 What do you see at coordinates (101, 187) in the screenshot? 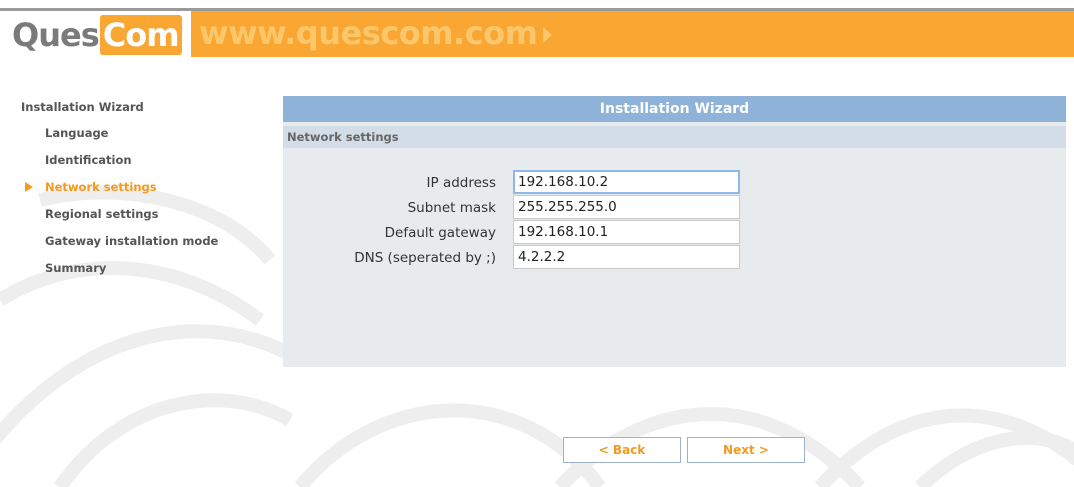
I see `sidebar-item-network-settings: Network settings` at bounding box center [101, 187].